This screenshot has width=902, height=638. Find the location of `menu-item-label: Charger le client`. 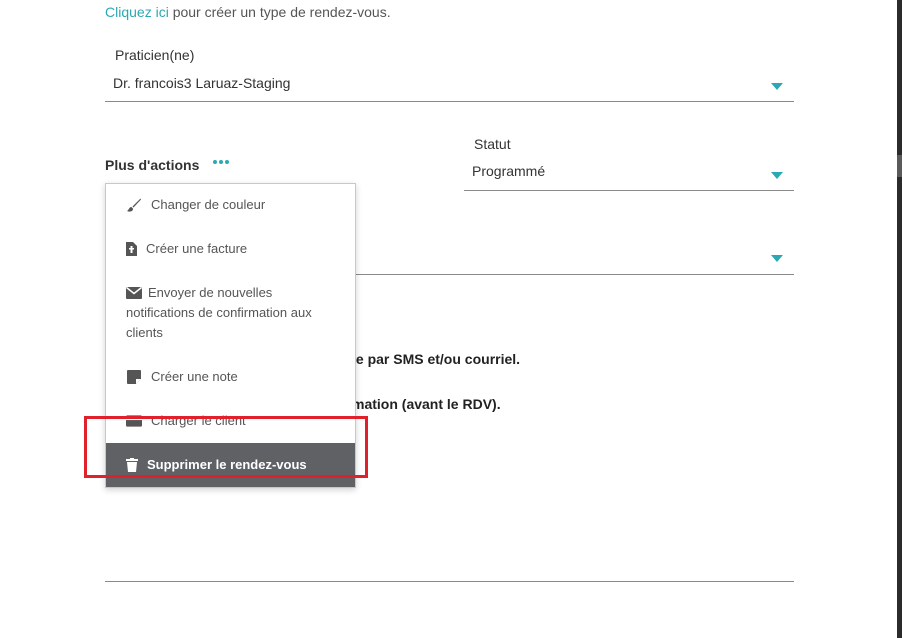

menu-item-label: Charger le client is located at coordinates (198, 420).